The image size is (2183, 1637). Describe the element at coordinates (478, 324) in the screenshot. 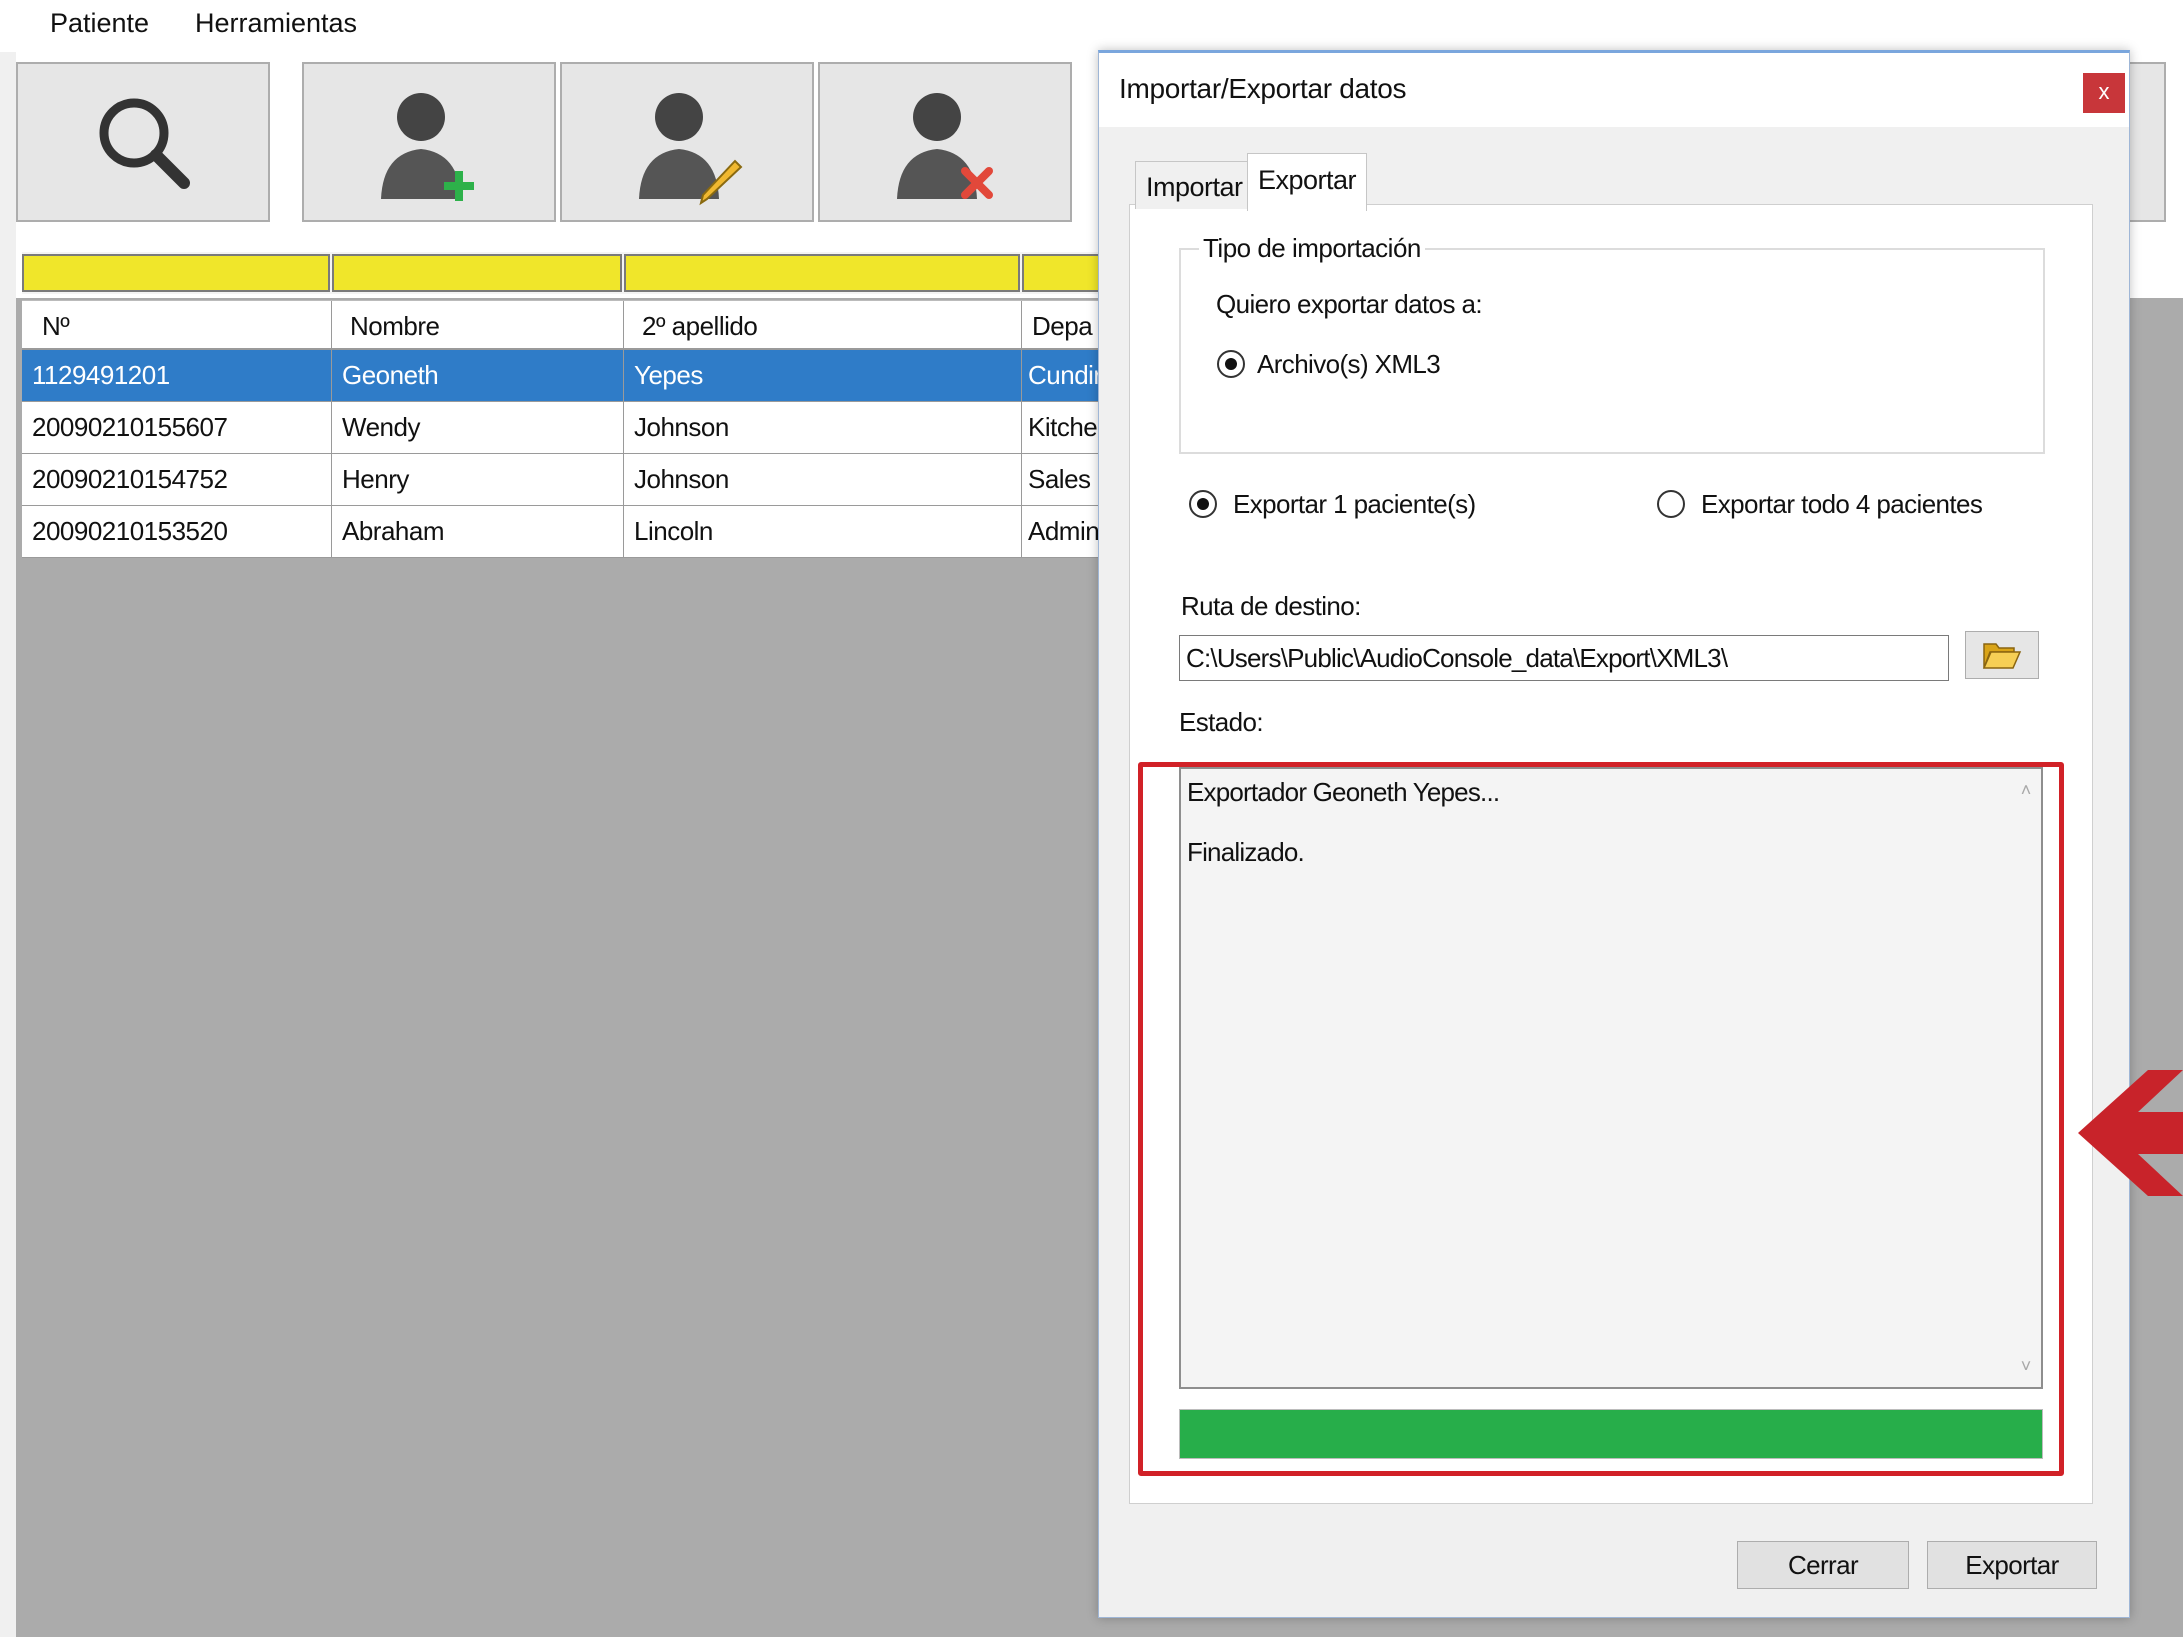

I see `col-header-nombre: Nombre` at that location.